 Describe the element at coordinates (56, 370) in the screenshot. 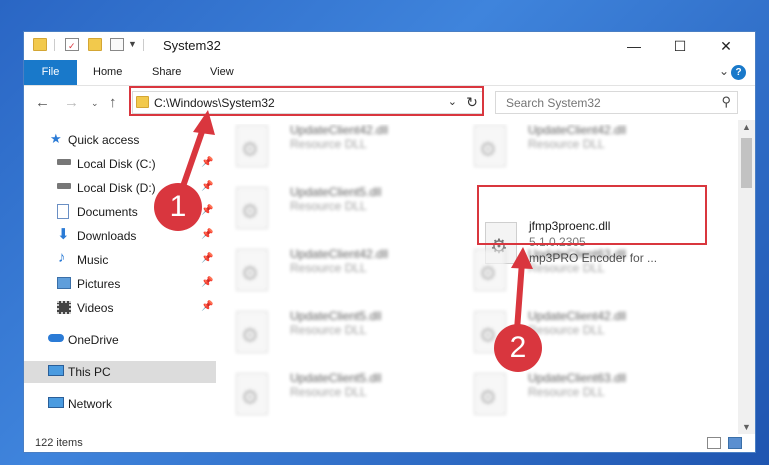

I see `computer-icon` at that location.